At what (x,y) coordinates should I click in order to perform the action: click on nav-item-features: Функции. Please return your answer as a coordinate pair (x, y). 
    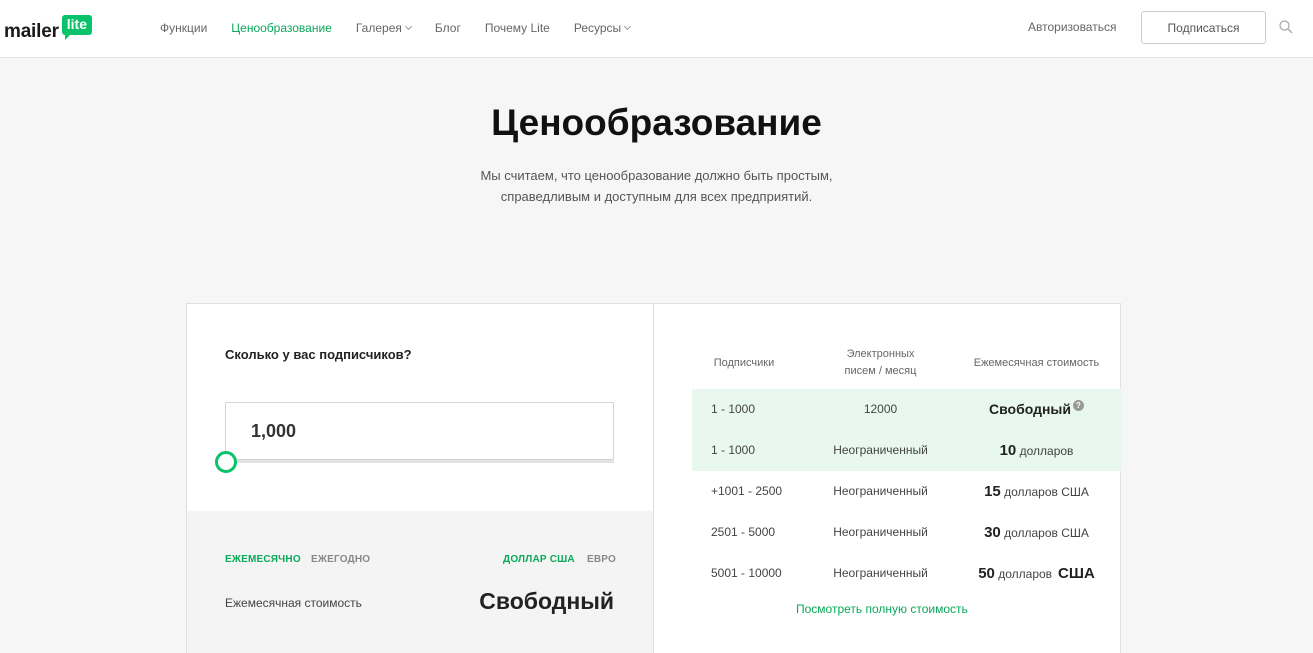
    Looking at the image, I should click on (183, 28).